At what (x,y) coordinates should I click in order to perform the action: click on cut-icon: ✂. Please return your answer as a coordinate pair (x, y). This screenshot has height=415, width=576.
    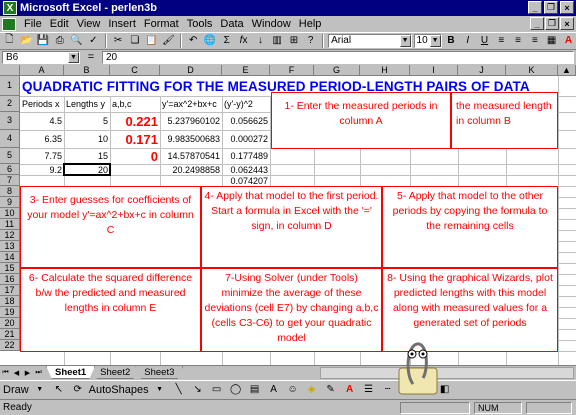
    Looking at the image, I should click on (118, 41).